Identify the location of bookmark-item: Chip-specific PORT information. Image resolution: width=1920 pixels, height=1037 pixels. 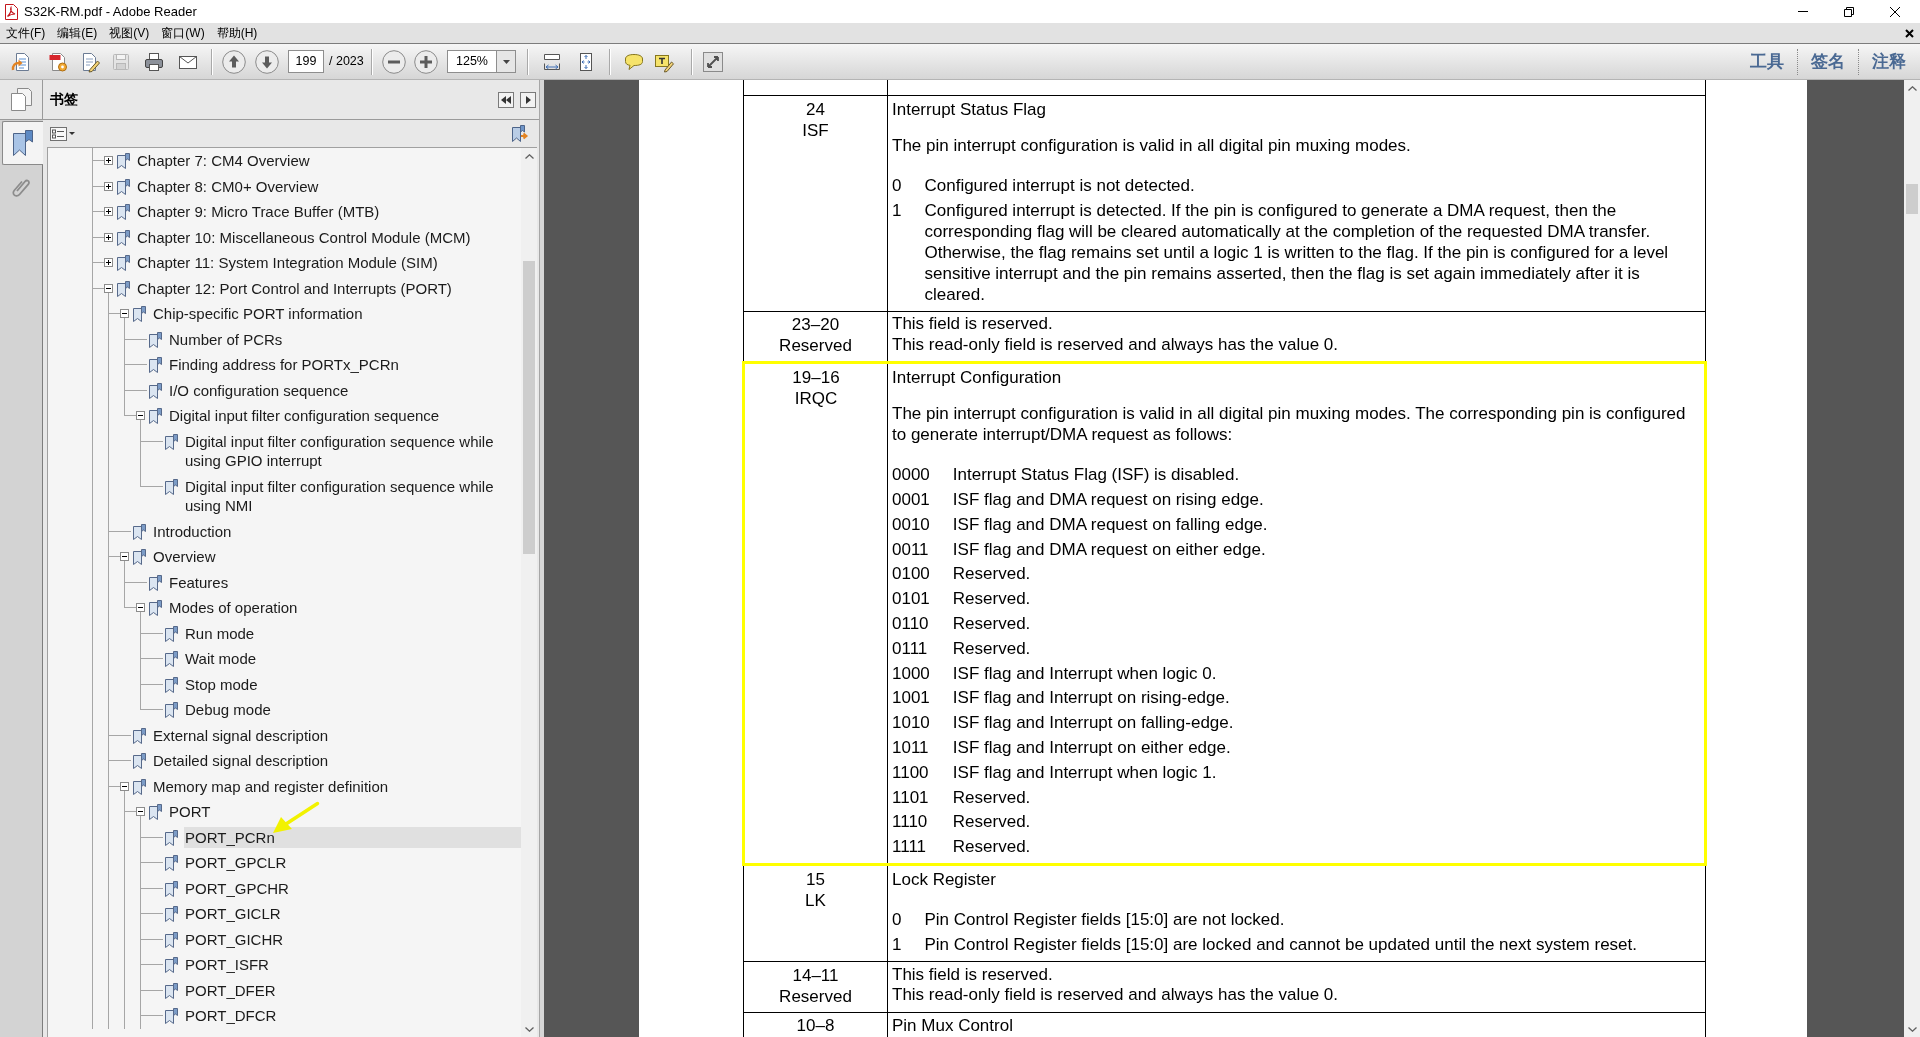
(336, 314).